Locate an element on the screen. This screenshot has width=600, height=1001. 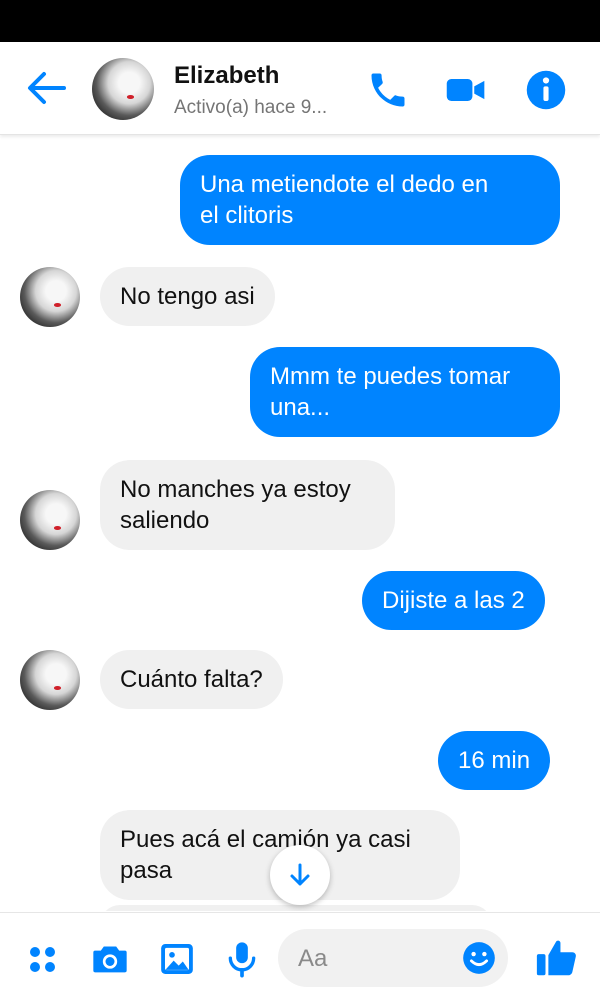
info-icon is located at coordinates (546, 90).